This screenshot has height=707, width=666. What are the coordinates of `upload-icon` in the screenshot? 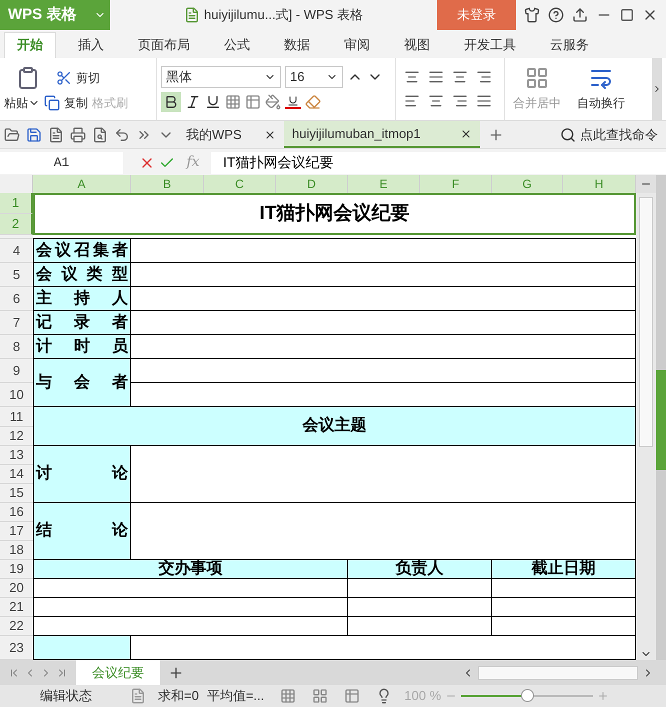 It's located at (580, 14).